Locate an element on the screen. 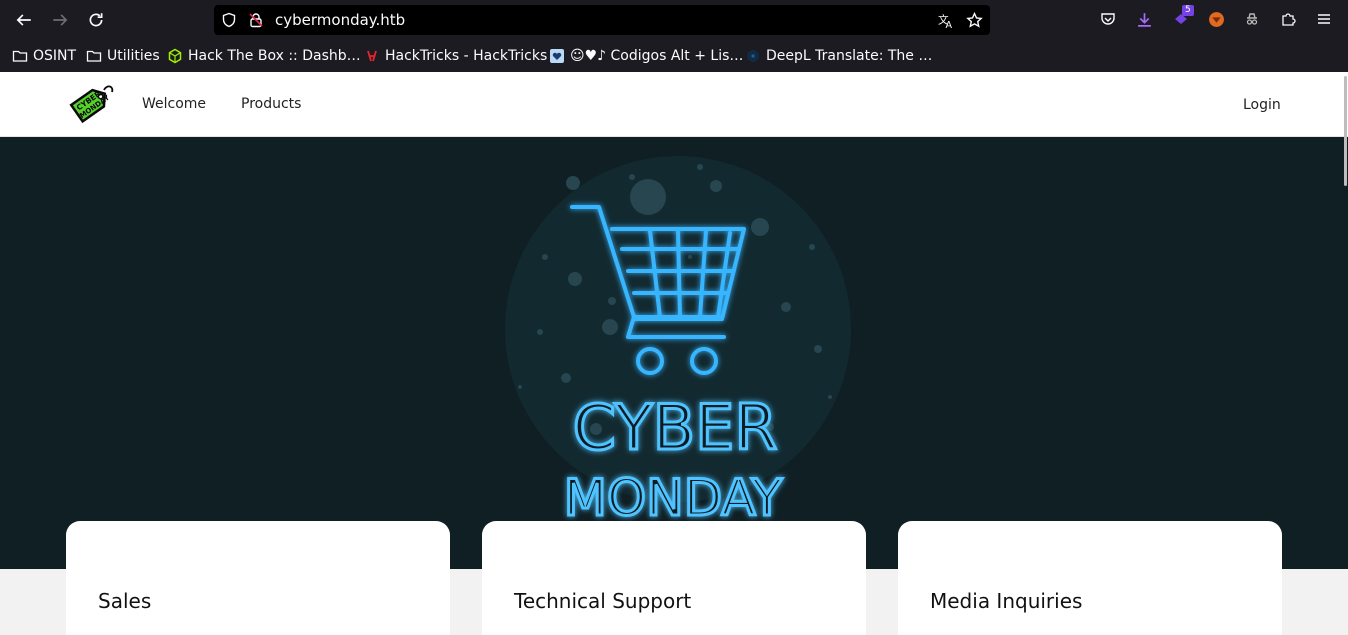 This screenshot has height=635, width=1348. nav-products: Products is located at coordinates (271, 104).